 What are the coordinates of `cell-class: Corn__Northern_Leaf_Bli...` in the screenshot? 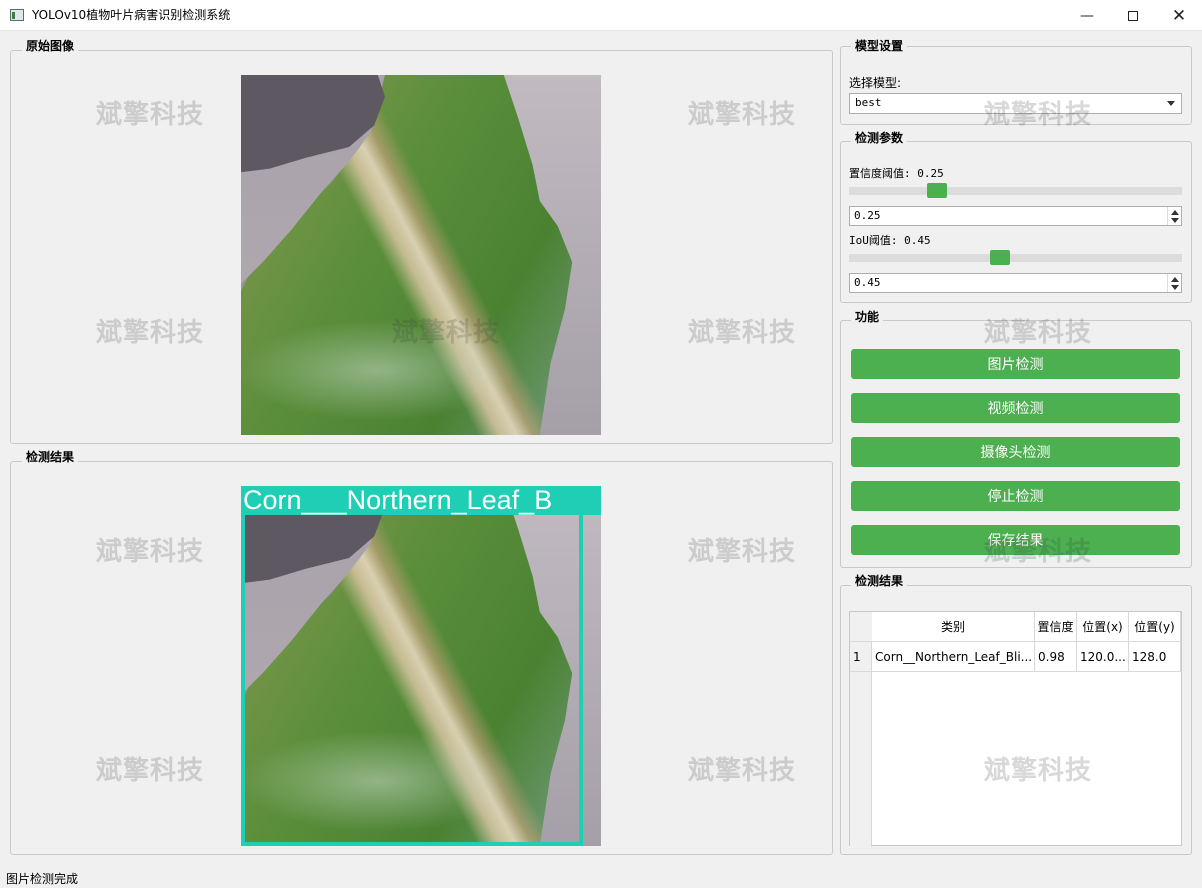 It's located at (953, 657).